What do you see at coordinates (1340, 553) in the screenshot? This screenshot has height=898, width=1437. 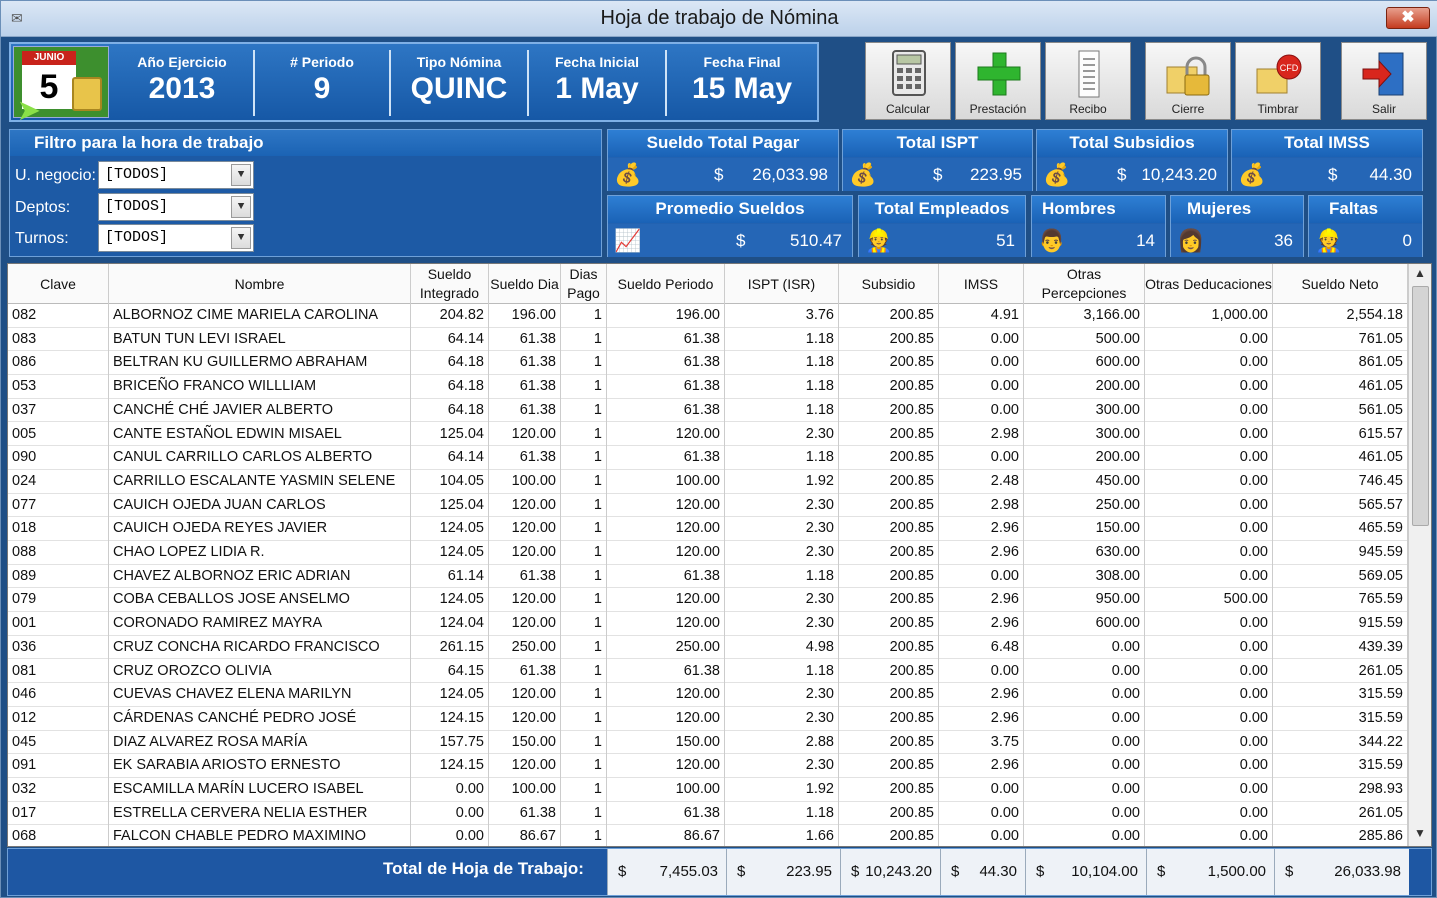 I see `cell-sueldo-neto: 945.59` at bounding box center [1340, 553].